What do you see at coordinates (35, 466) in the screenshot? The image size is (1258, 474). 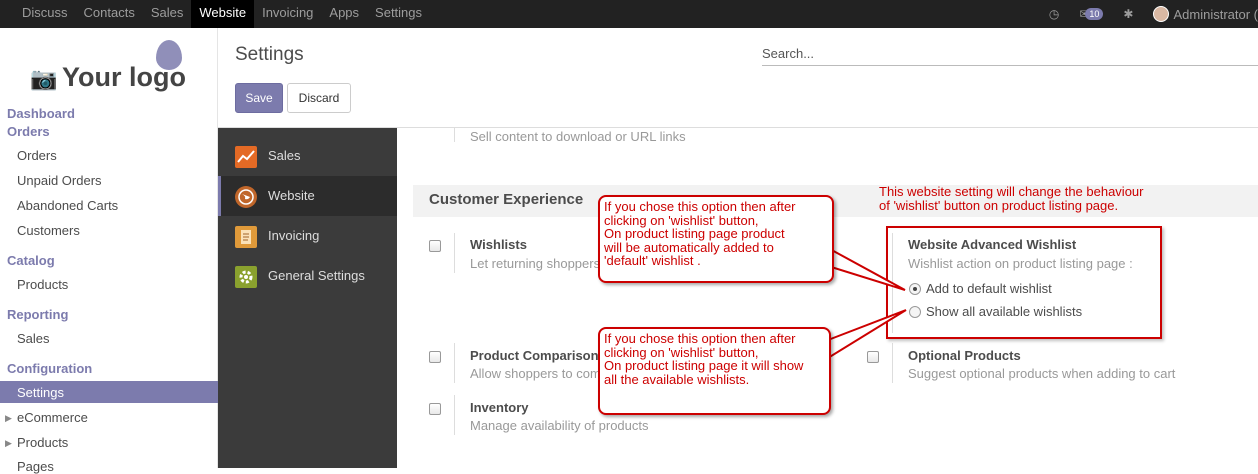 I see `sidebar-item-pages: Pages` at bounding box center [35, 466].